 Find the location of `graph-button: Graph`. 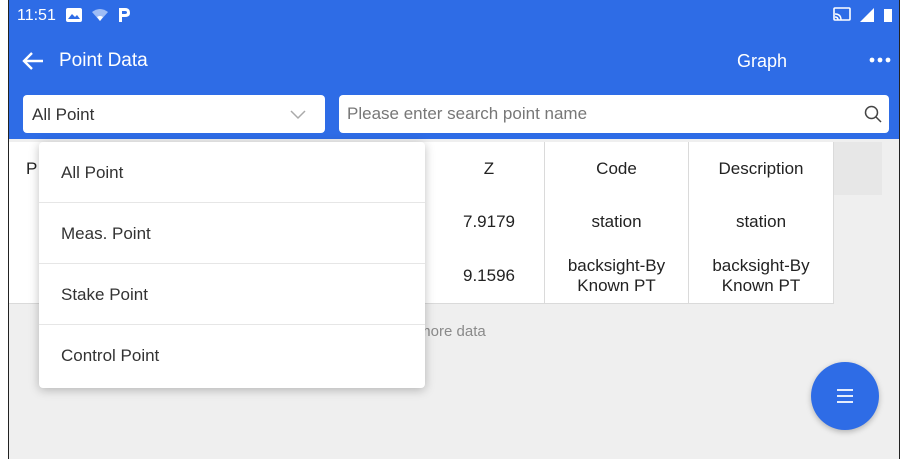

graph-button: Graph is located at coordinates (762, 61).